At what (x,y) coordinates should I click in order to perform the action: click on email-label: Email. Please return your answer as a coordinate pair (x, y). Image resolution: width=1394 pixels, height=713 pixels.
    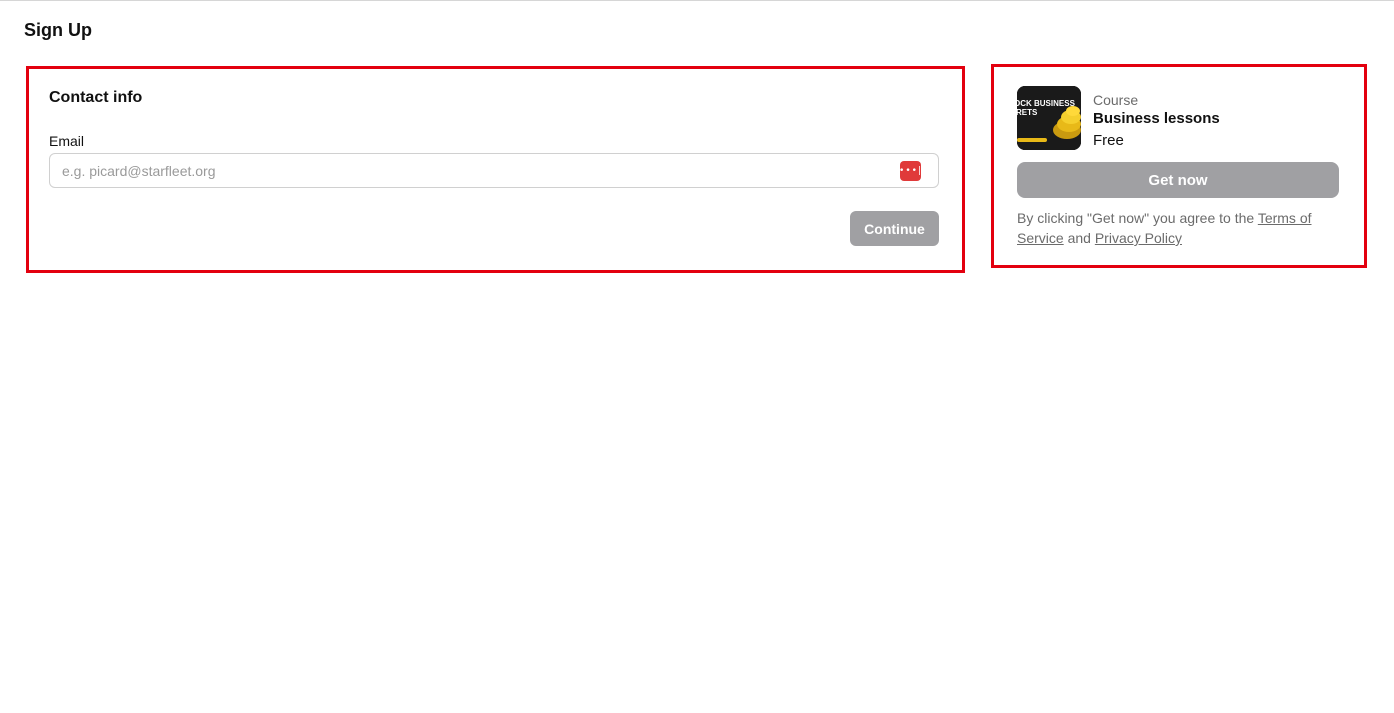
    Looking at the image, I should click on (67, 141).